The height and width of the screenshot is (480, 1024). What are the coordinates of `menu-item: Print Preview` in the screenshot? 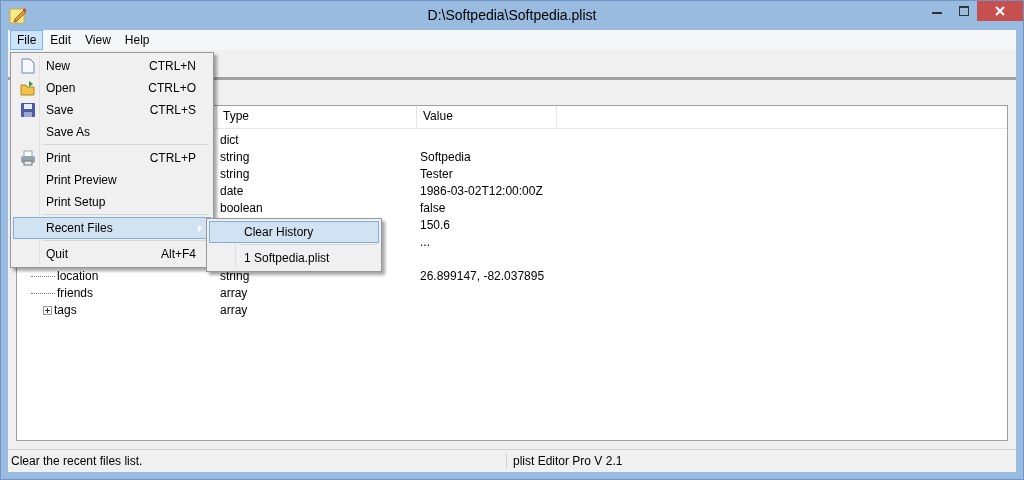 It's located at (112, 180).